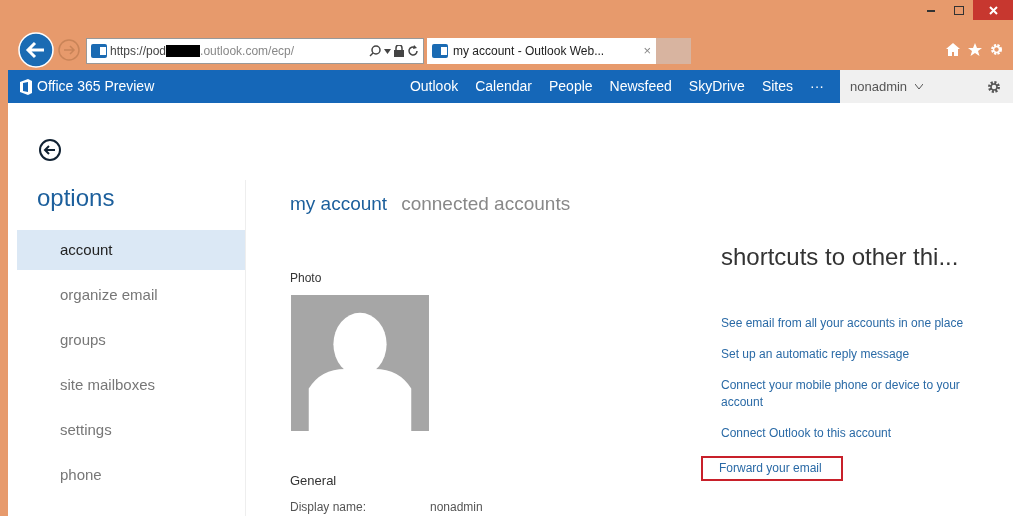 The image size is (1013, 516). I want to click on settings-icon, so click(994, 86).